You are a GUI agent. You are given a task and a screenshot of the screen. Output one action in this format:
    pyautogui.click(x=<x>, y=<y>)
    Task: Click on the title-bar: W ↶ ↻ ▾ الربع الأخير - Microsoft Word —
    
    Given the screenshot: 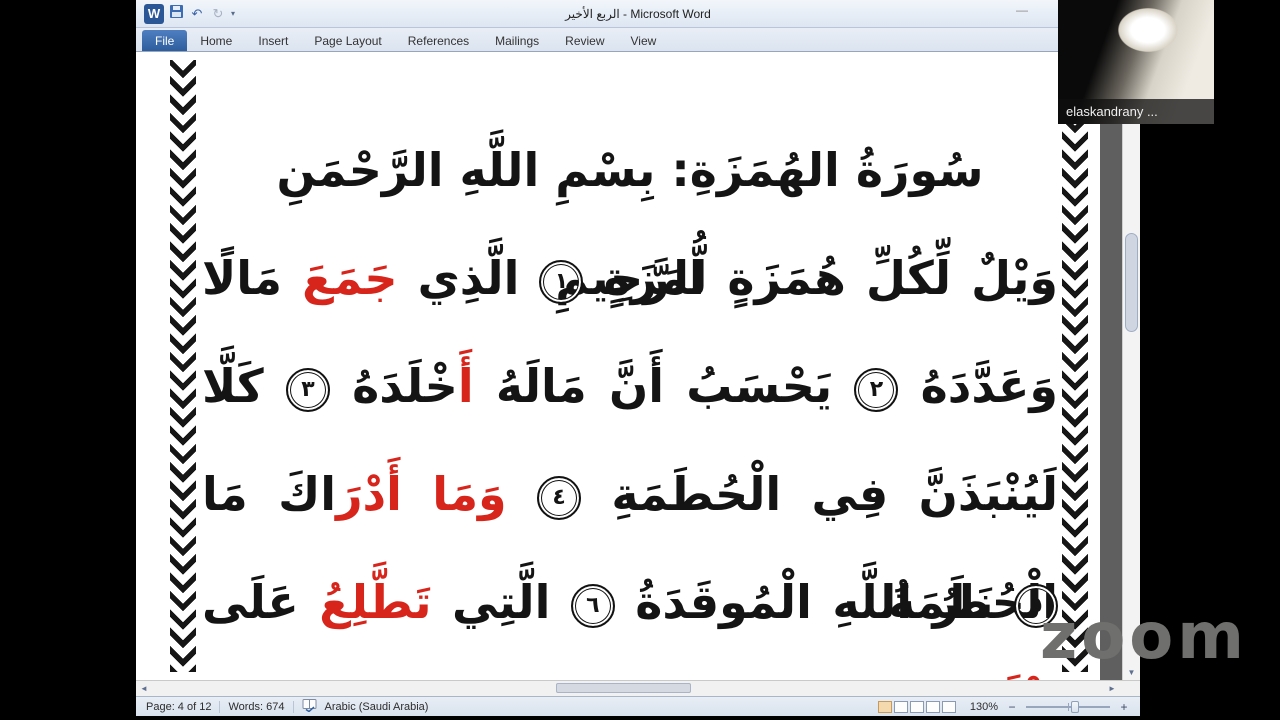 What is the action you would take?
    pyautogui.click(x=638, y=14)
    